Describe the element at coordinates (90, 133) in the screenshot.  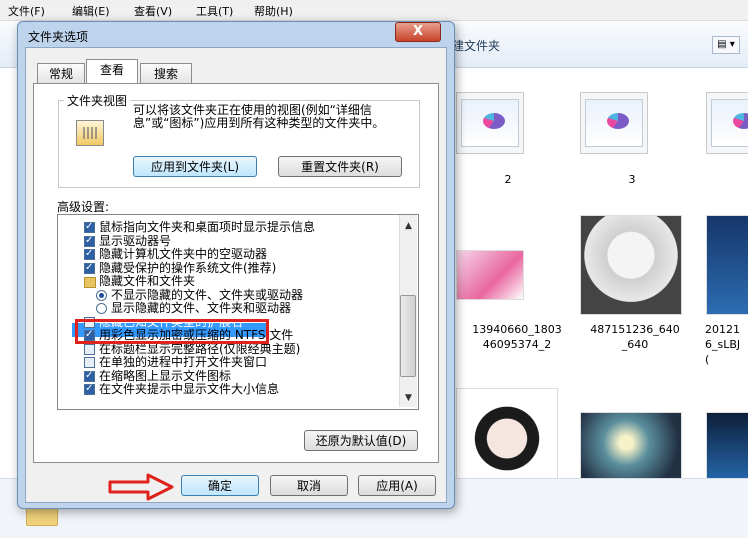
I see `folder-view-icon` at that location.